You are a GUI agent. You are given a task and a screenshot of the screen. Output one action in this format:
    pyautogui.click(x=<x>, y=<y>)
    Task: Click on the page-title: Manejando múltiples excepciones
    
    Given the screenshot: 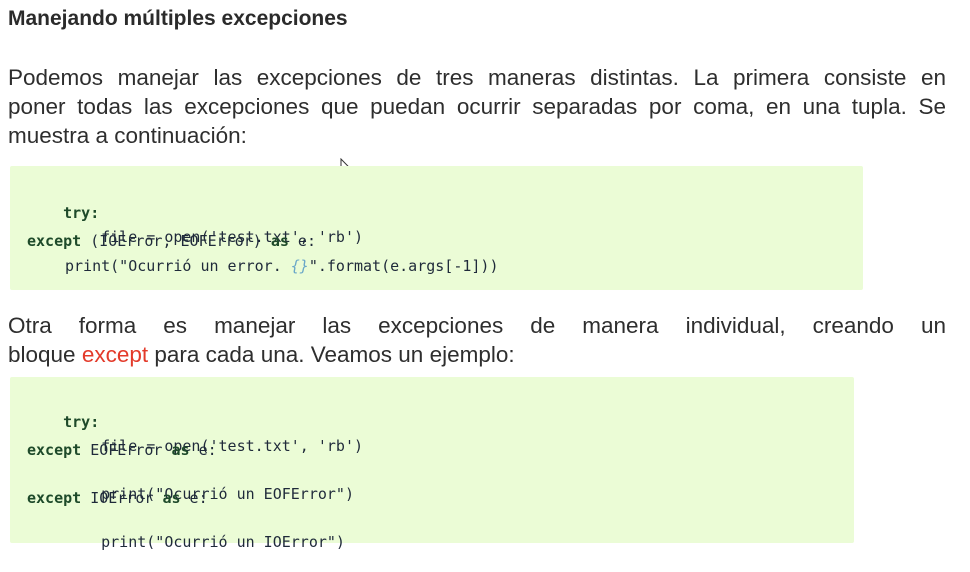 What is the action you would take?
    pyautogui.click(x=178, y=18)
    